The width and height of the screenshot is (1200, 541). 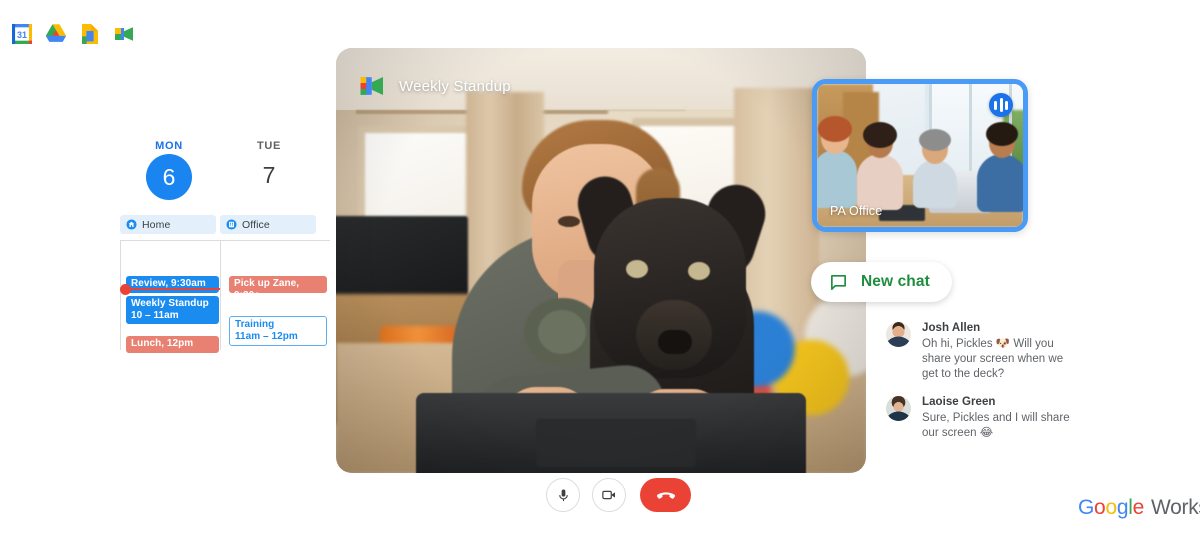 I want to click on event-time: 10 – 11am, so click(x=155, y=315).